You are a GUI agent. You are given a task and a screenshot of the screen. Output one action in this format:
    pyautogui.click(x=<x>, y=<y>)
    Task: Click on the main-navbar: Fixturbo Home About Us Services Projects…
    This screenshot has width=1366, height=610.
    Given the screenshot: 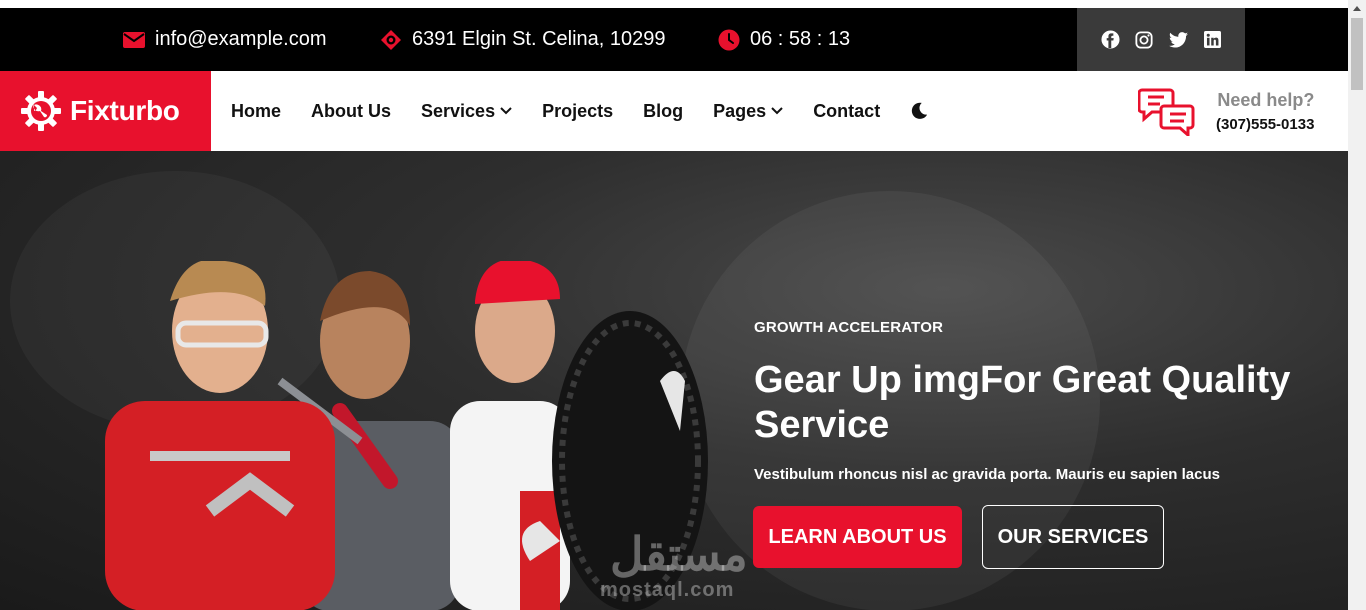 What is the action you would take?
    pyautogui.click(x=674, y=111)
    